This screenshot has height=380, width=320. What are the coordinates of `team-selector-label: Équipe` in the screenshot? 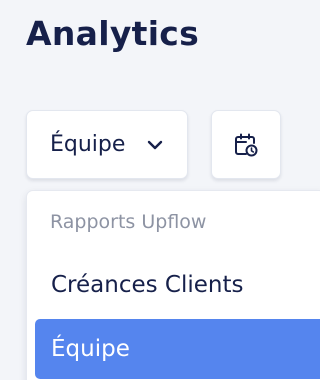 It's located at (88, 144).